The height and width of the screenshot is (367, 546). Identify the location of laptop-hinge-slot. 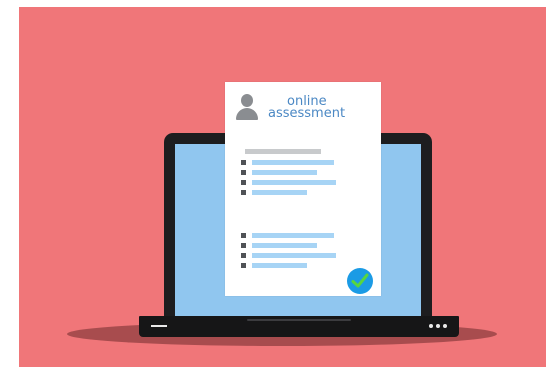
(299, 320).